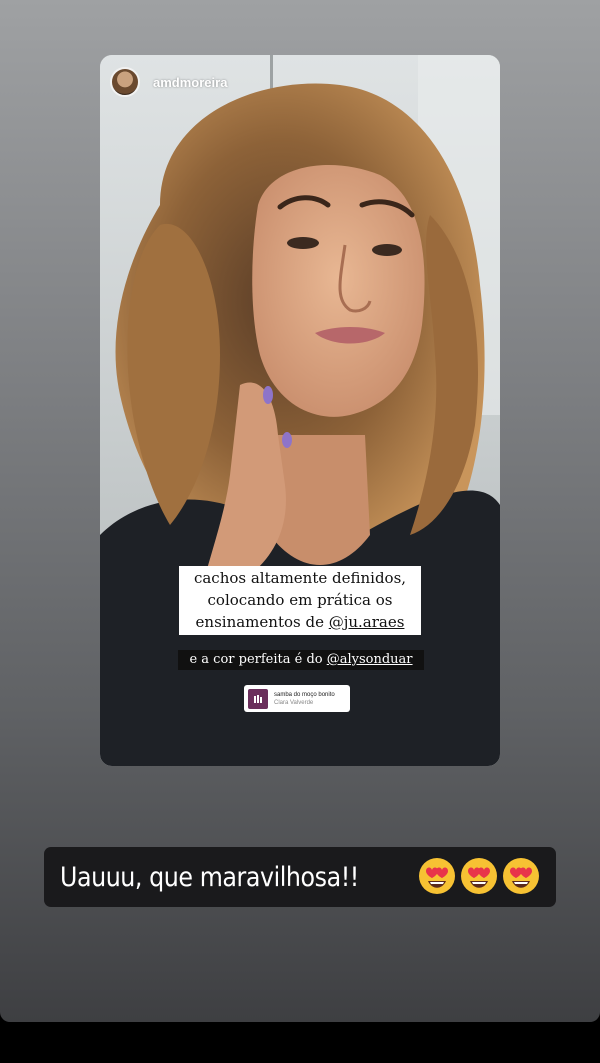  Describe the element at coordinates (262, 622) in the screenshot. I see `caption-line: ensinamentos de` at that location.